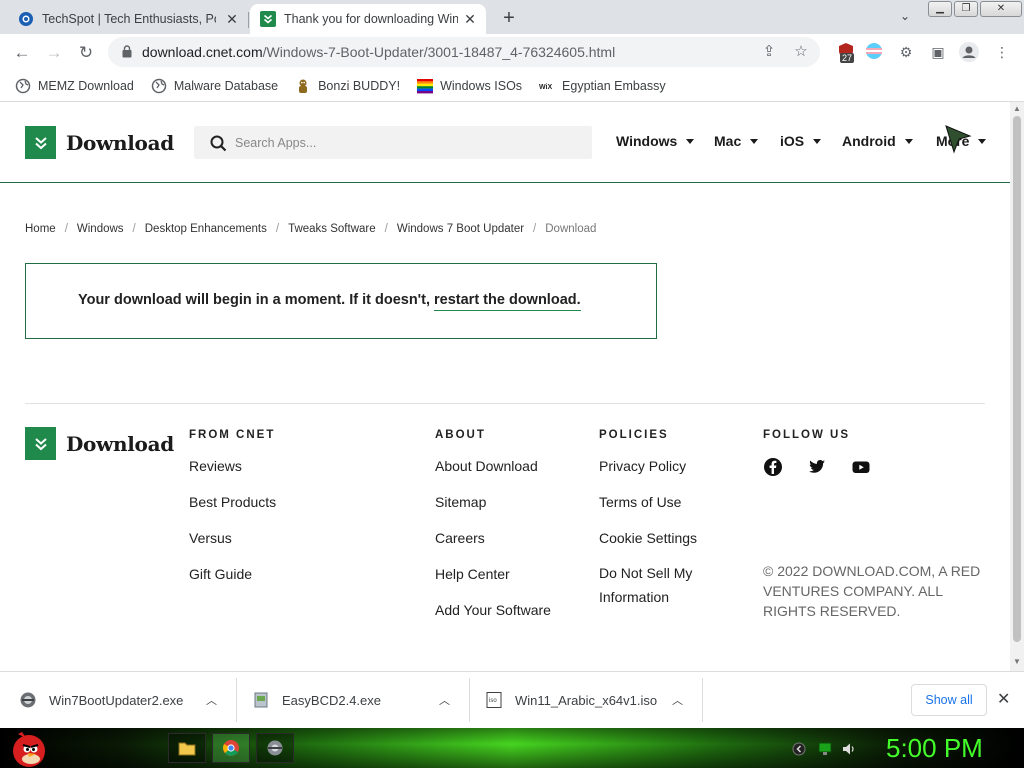 This screenshot has height=768, width=1024. What do you see at coordinates (664, 466) in the screenshot?
I see `footer-link-privacy-policy: Privacy Policy` at bounding box center [664, 466].